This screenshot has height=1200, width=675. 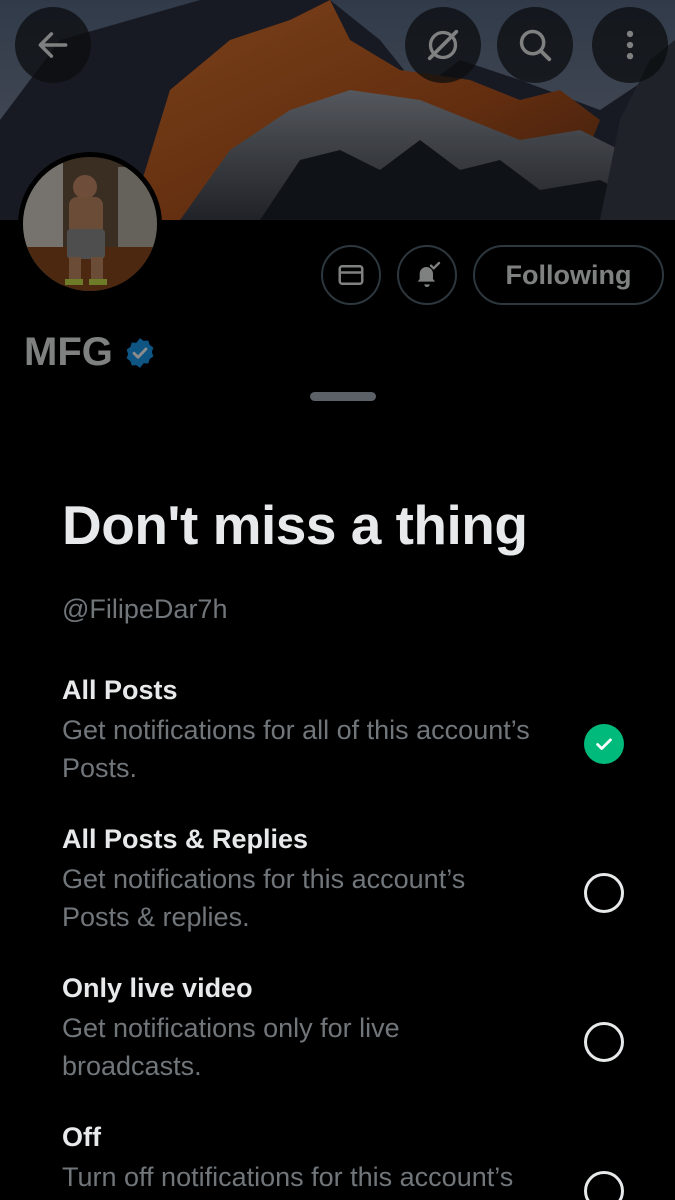 I want to click on search-button, so click(x=535, y=45).